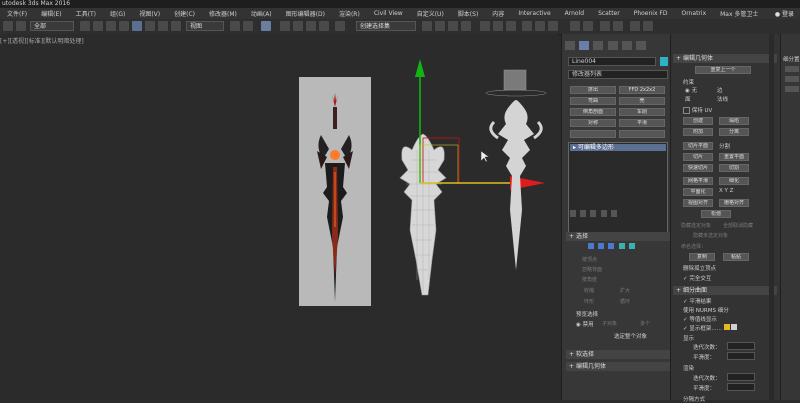  What do you see at coordinates (784, 13) in the screenshot?
I see `user-login: ● 登录` at bounding box center [784, 13].